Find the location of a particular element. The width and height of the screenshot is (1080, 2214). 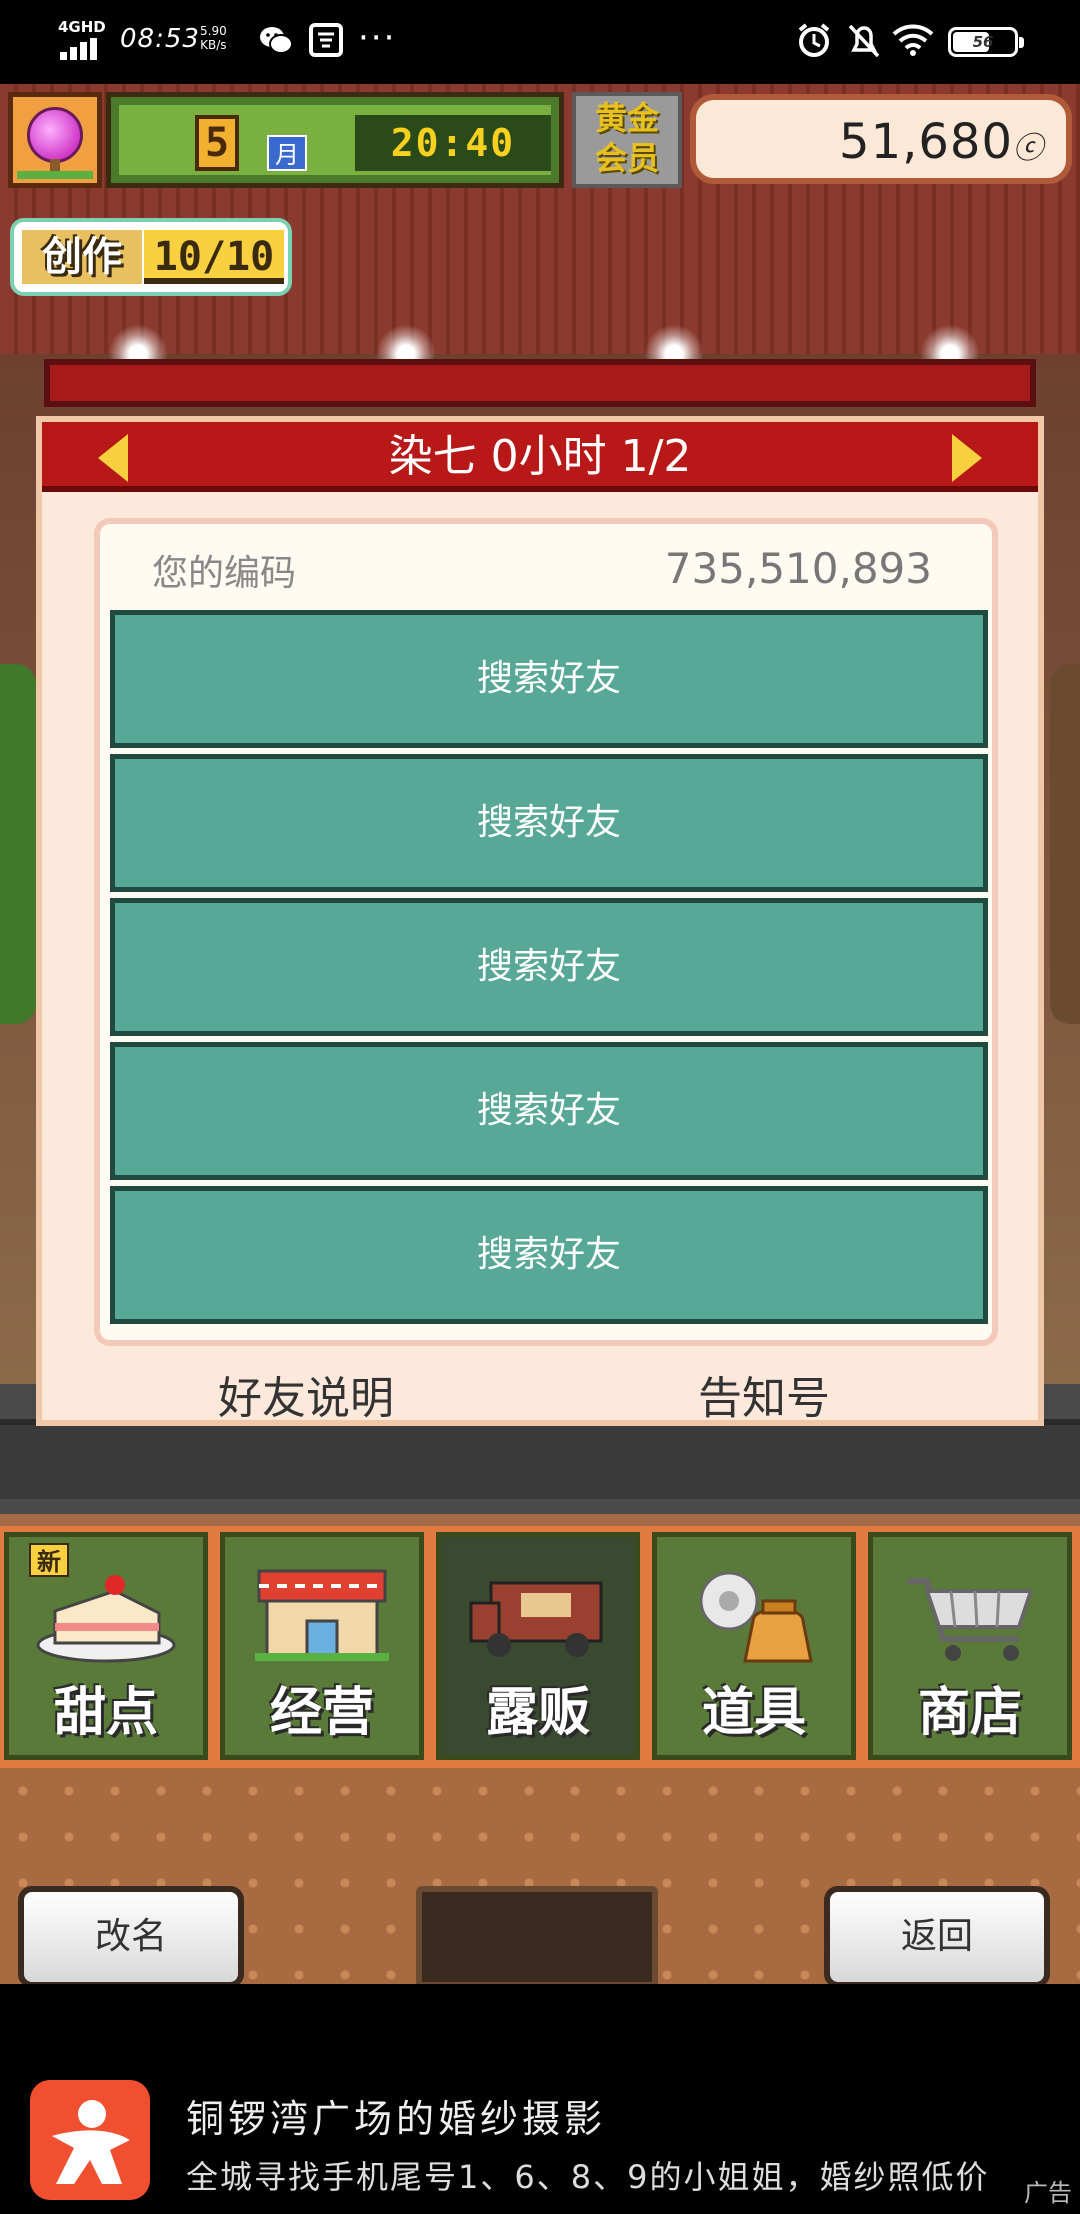

shop-avatar is located at coordinates (55, 140).